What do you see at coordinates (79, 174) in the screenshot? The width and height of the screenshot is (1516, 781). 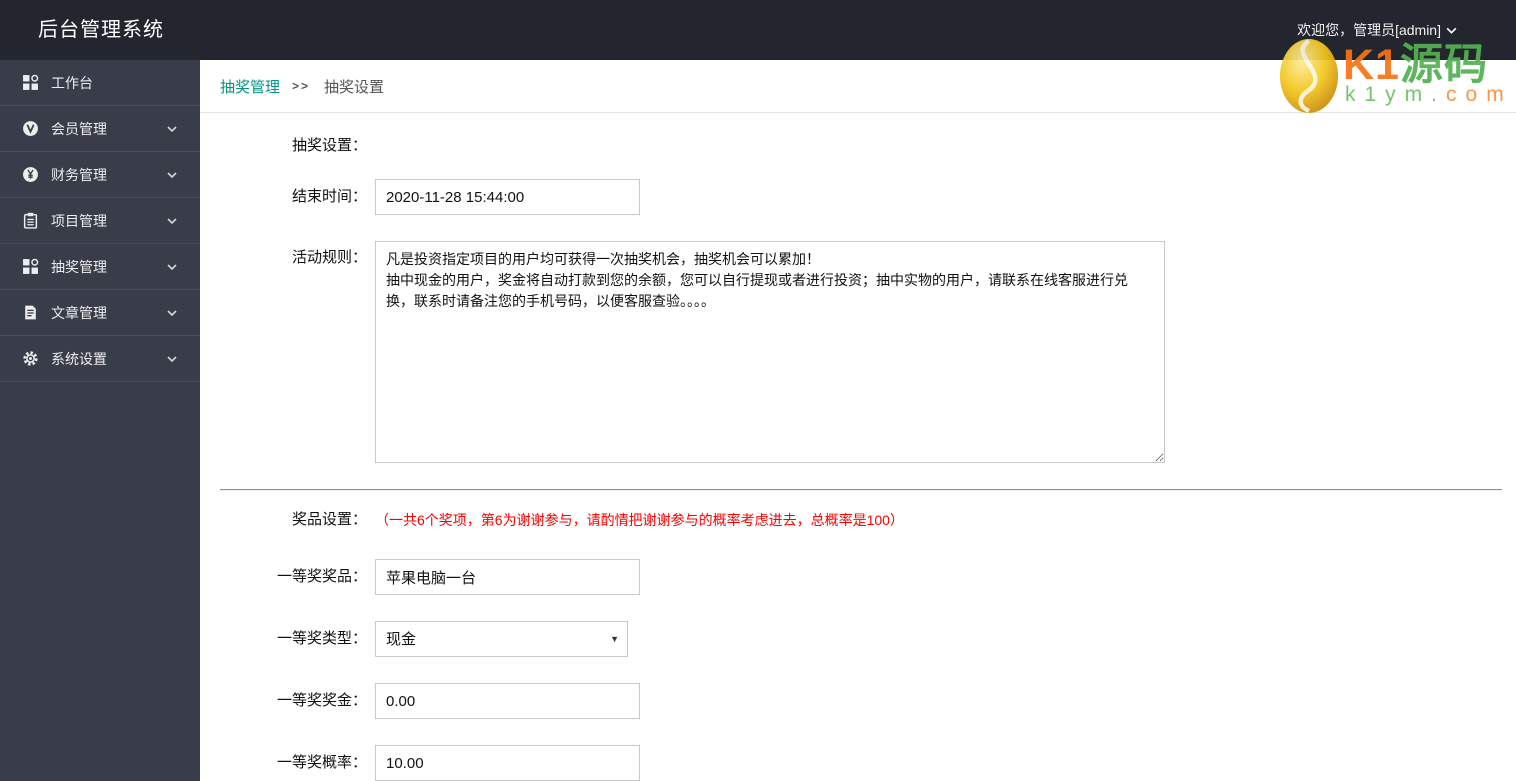 I see `sidebar-item-label: 财务管理` at bounding box center [79, 174].